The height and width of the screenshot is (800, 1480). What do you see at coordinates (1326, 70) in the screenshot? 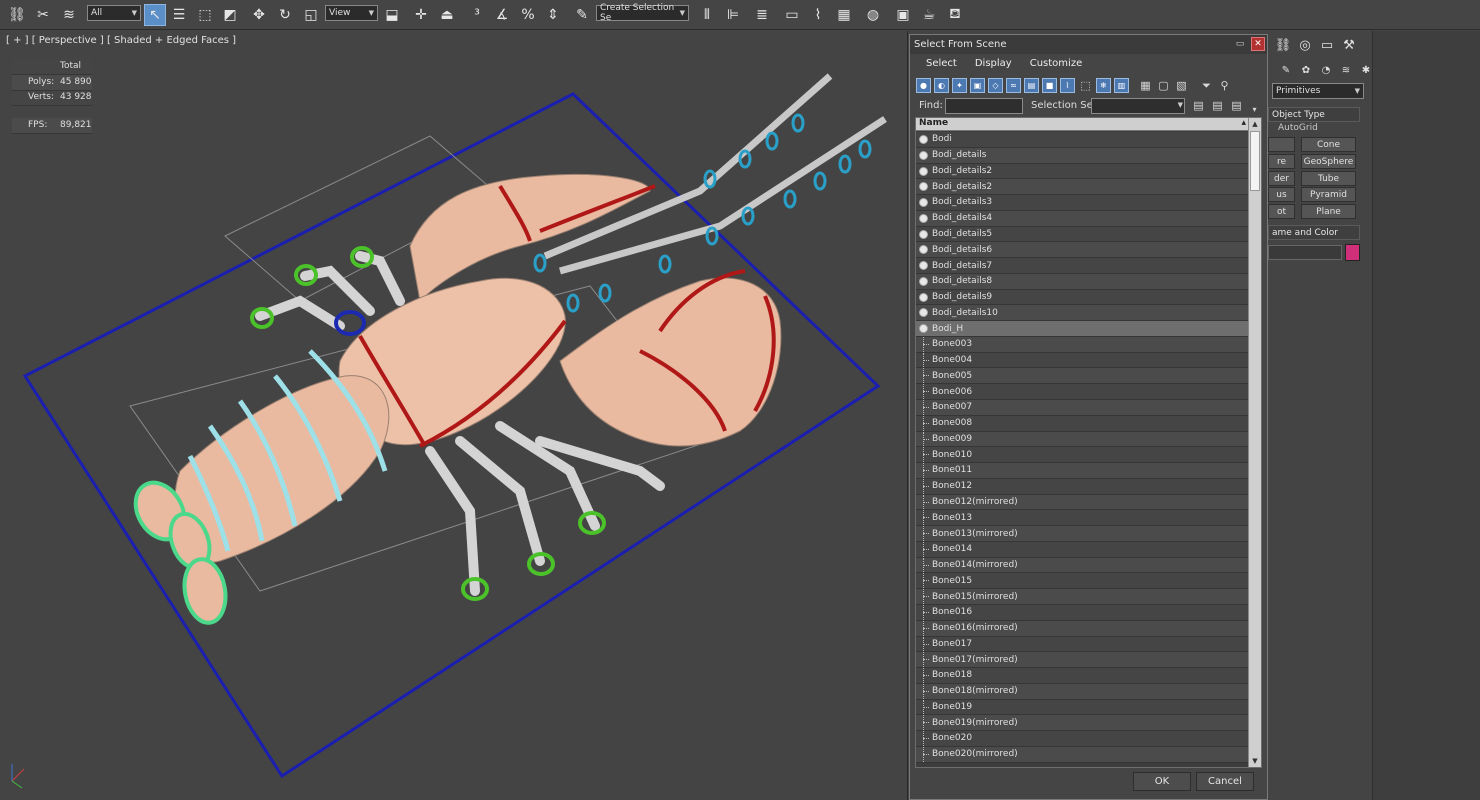
I see `helpers-icon: ◔` at bounding box center [1326, 70].